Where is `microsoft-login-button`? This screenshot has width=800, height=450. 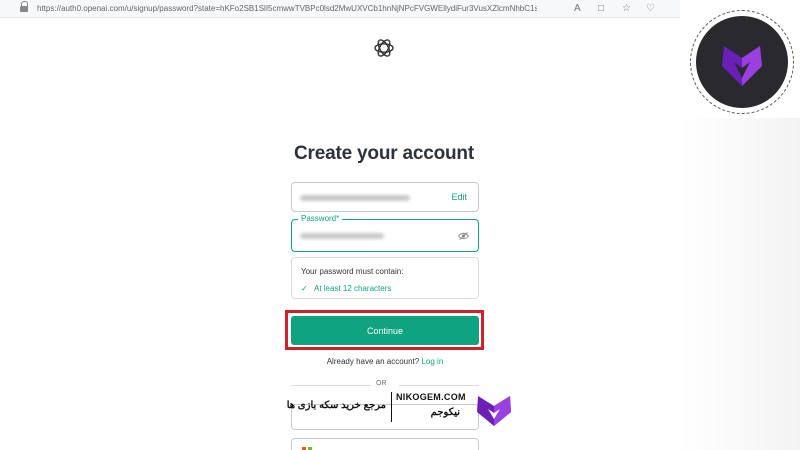
microsoft-login-button is located at coordinates (385, 444).